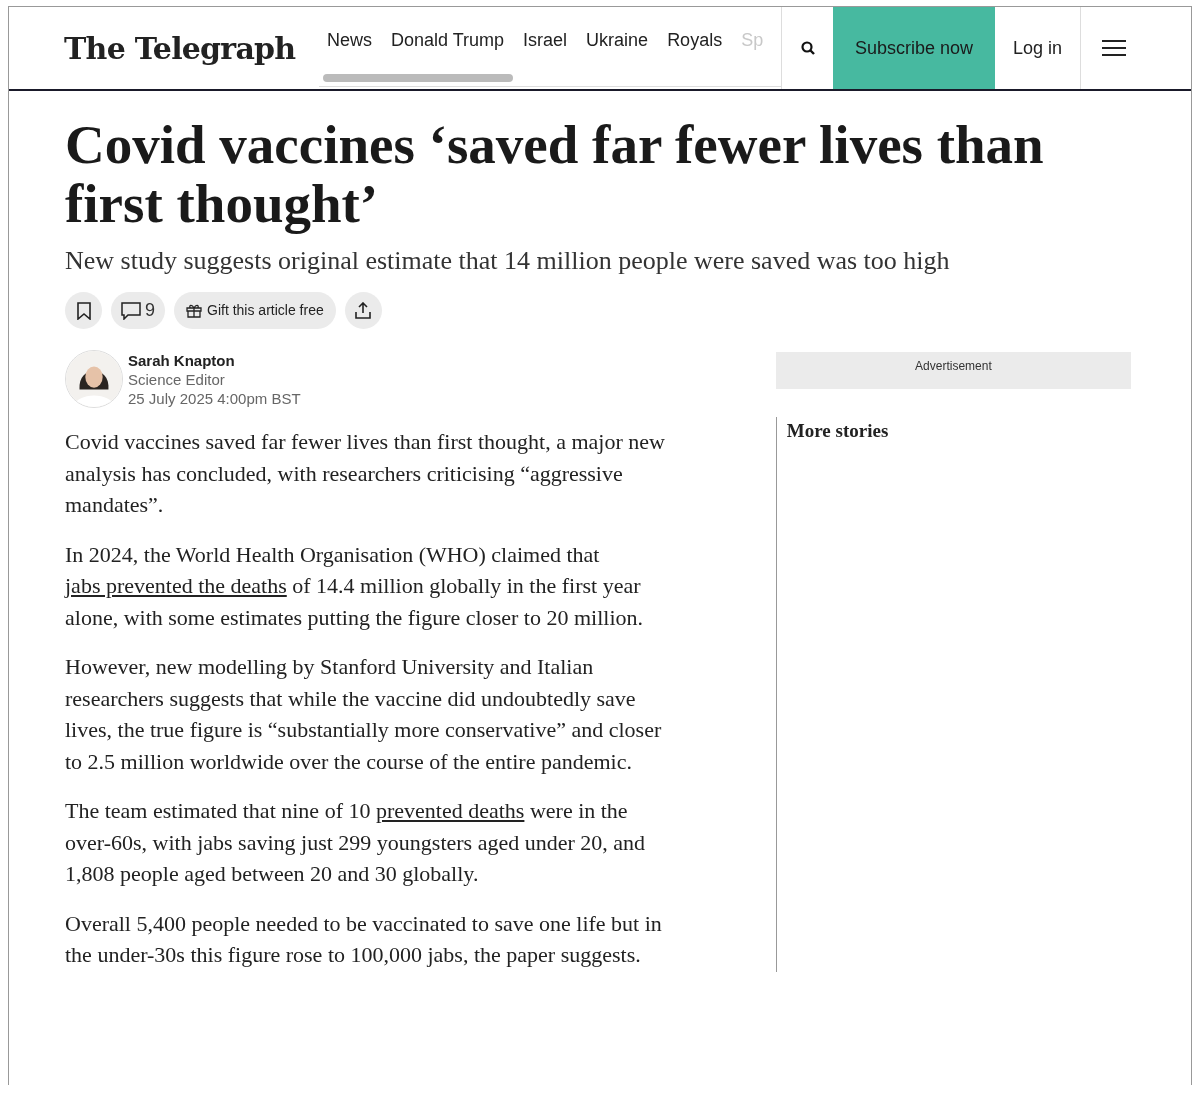 Image resolution: width=1200 pixels, height=1093 pixels. I want to click on article-link: prevented deaths, so click(450, 810).